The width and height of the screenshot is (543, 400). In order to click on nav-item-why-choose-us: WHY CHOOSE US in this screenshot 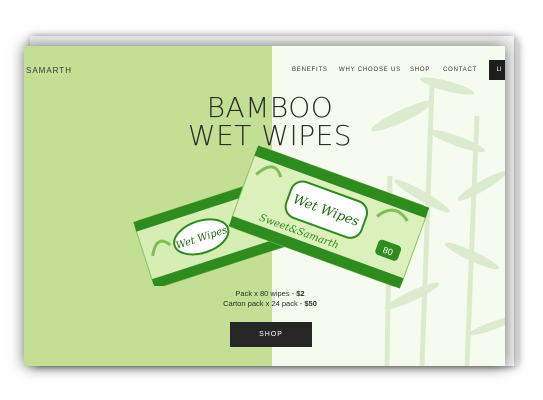, I will do `click(370, 70)`.